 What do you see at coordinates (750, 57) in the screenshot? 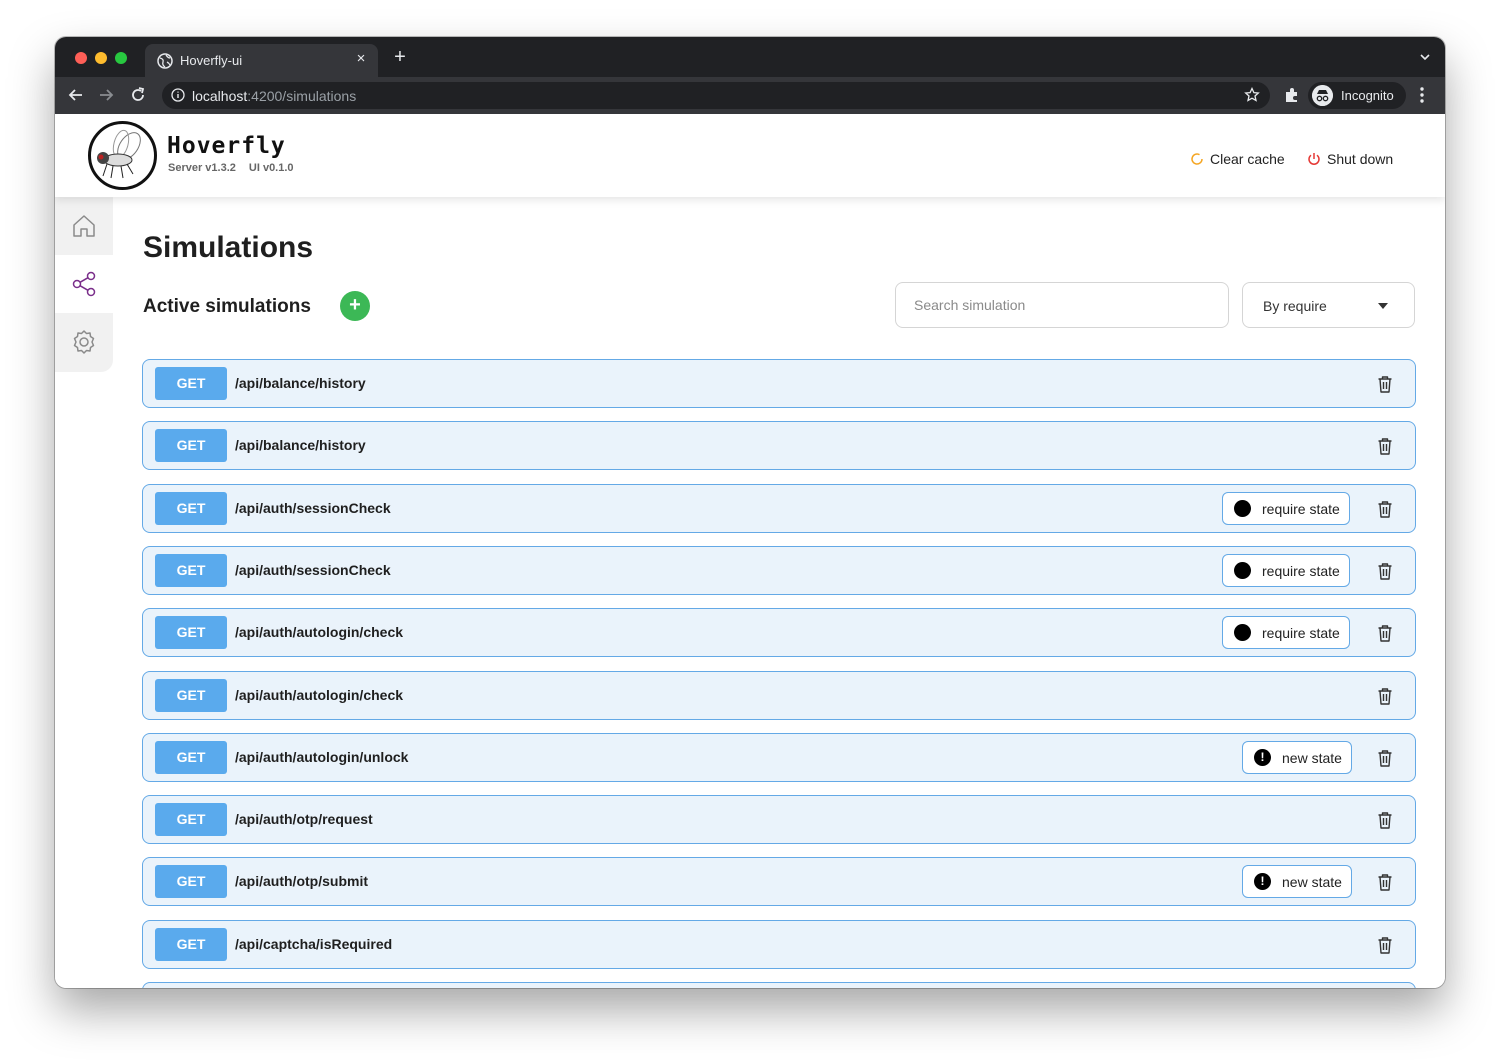
I see `browser-titlebar: Hoverfly-ui × +` at bounding box center [750, 57].